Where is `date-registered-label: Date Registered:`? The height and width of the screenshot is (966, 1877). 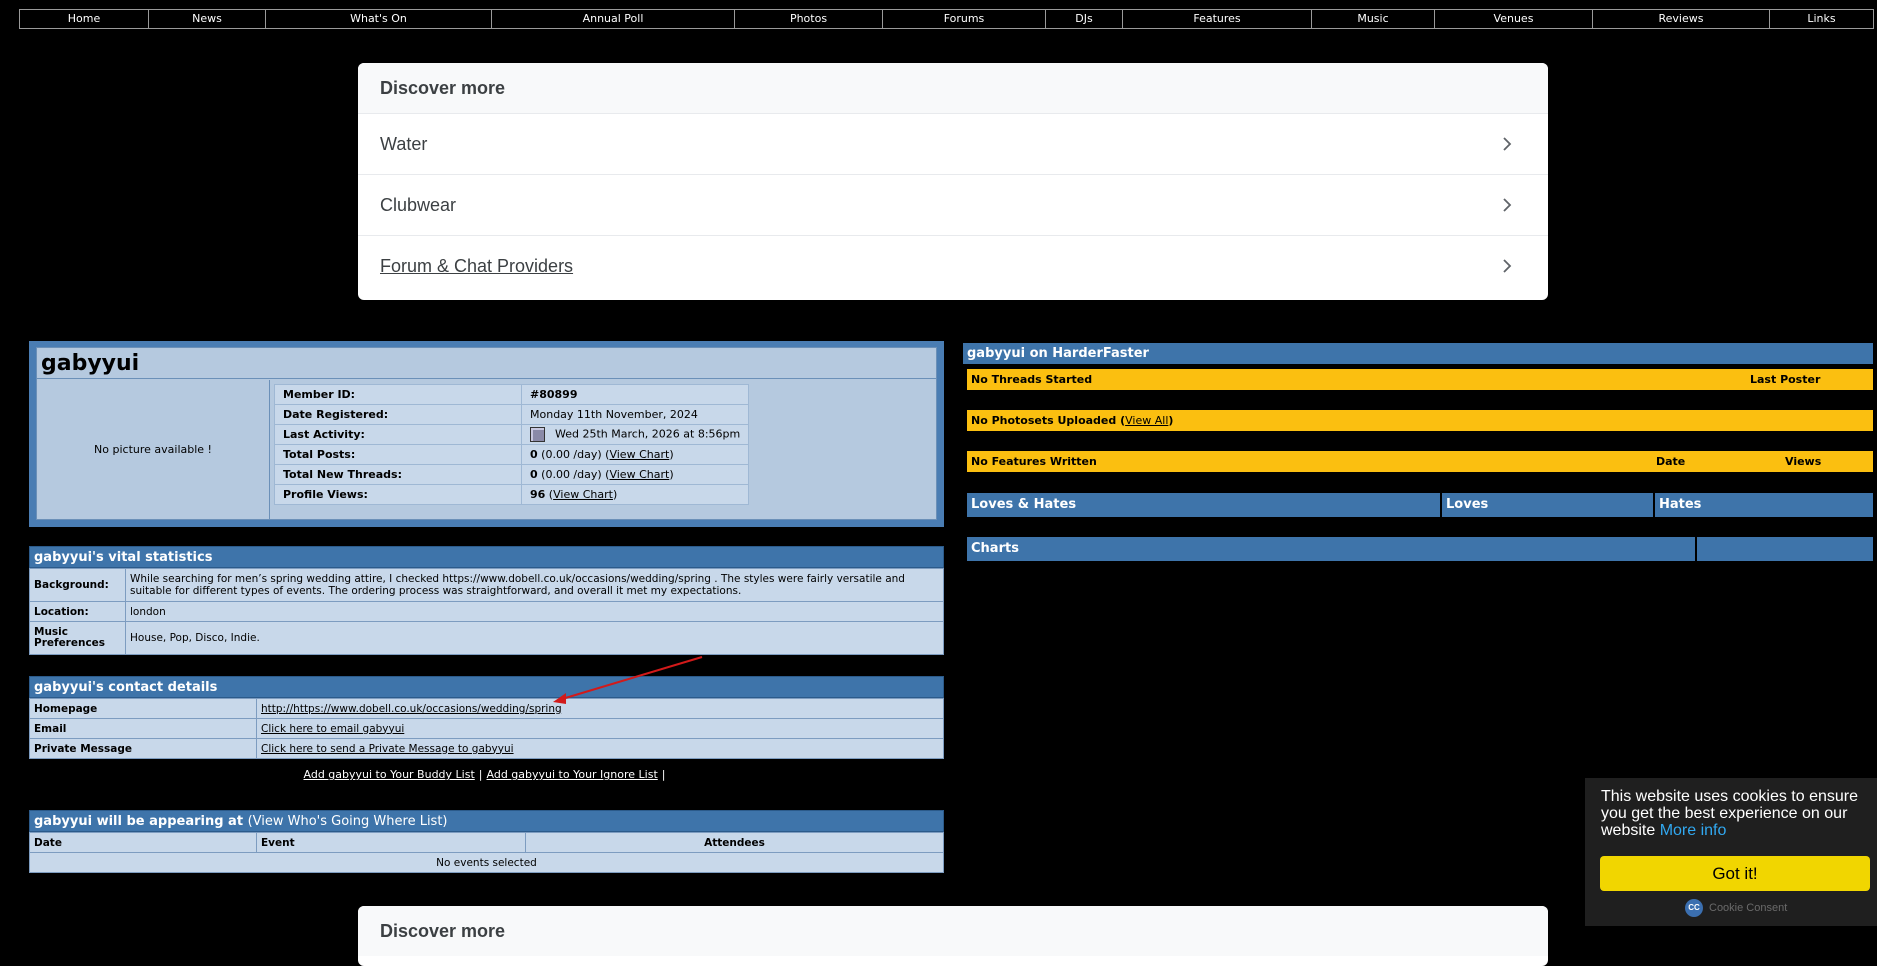
date-registered-label: Date Registered: is located at coordinates (398, 414).